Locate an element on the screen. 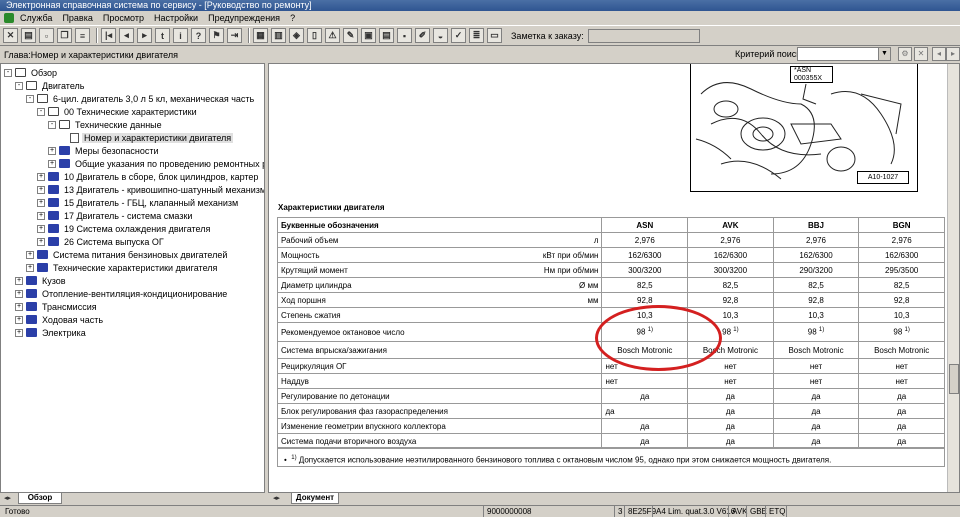 This screenshot has height=517, width=960. settings-icon: ◈ is located at coordinates (296, 35).